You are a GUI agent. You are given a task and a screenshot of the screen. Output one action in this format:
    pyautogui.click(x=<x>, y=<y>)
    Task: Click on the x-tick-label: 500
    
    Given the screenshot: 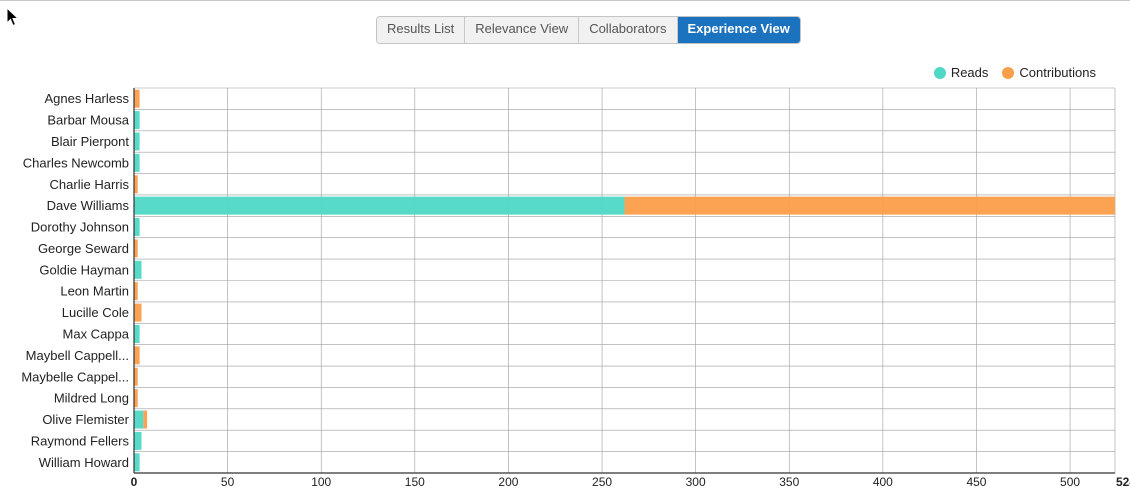 What is the action you would take?
    pyautogui.click(x=1070, y=481)
    